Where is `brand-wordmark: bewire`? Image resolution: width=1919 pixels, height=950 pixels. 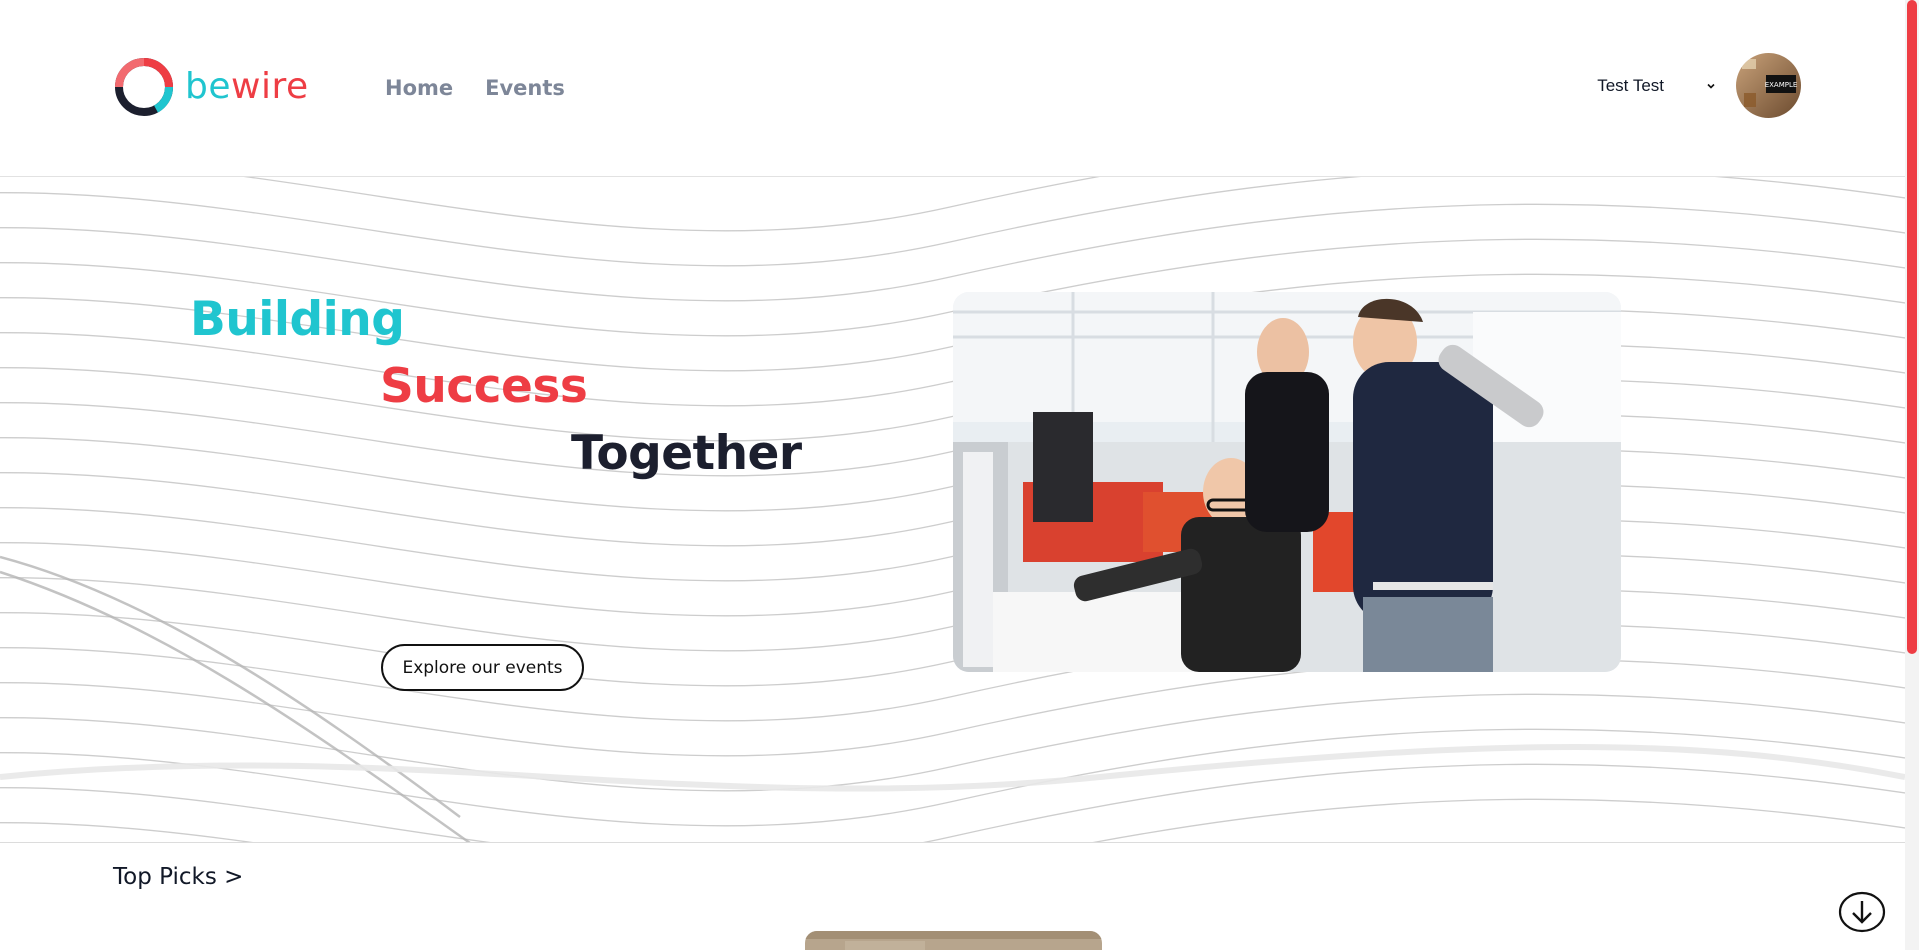 brand-wordmark: bewire is located at coordinates (247, 87).